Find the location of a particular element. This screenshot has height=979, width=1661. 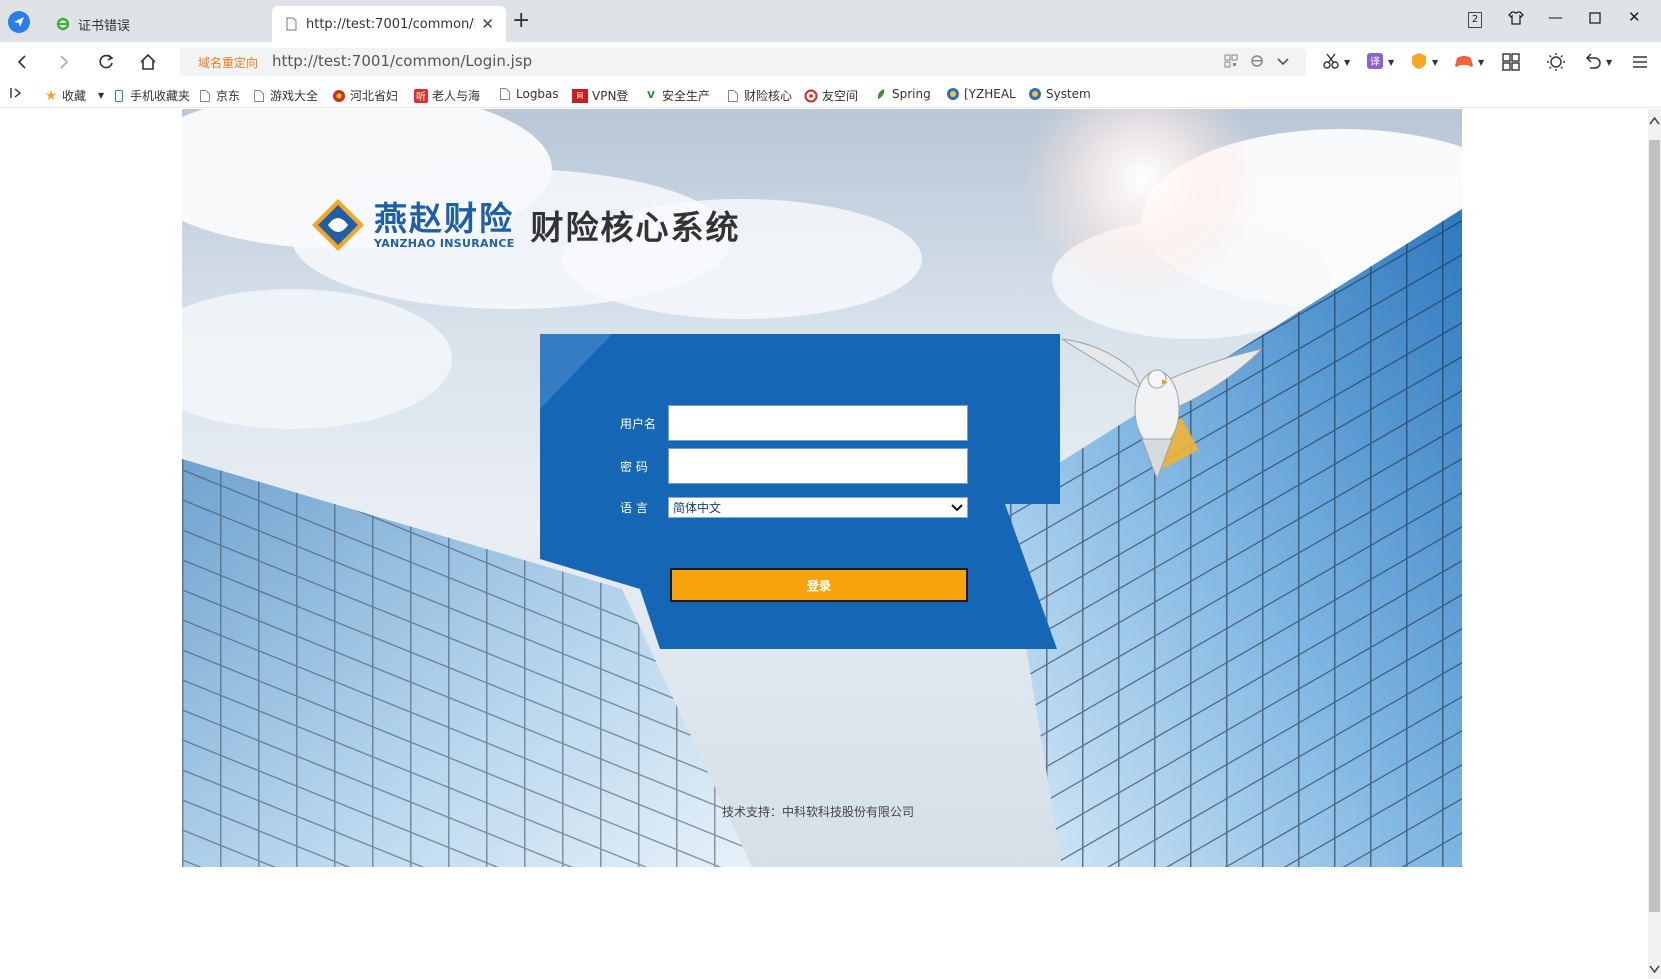

login-button: 登录 is located at coordinates (819, 585).